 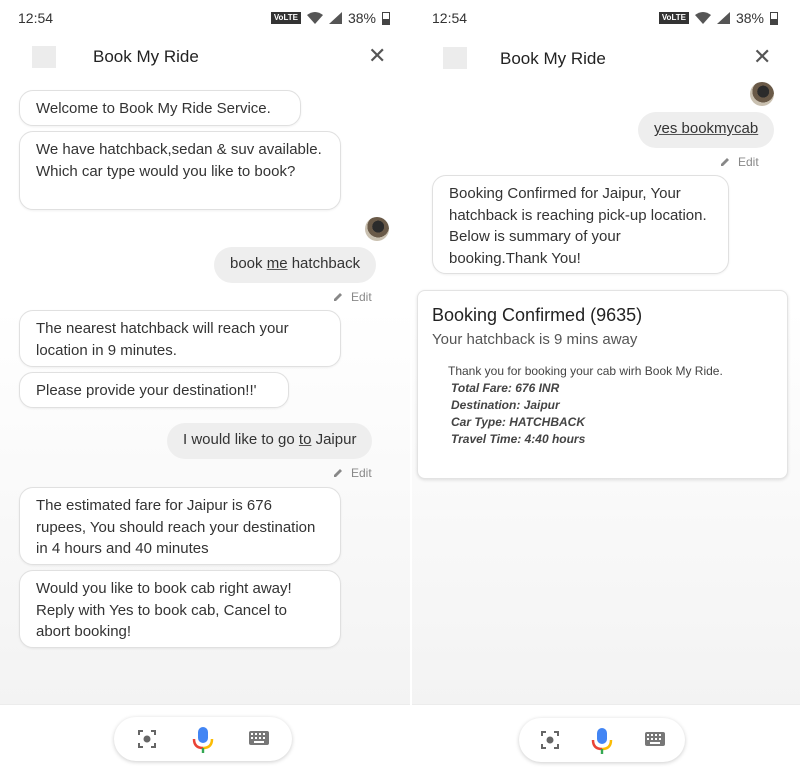 I want to click on user-message: yes bookmycab, so click(x=706, y=130).